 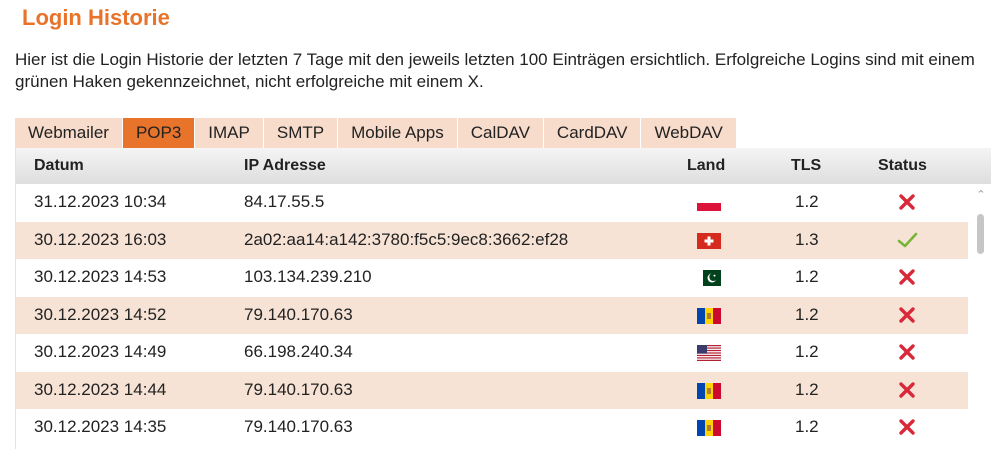 I want to click on cell-ip: 103.134.239.210, so click(x=308, y=276).